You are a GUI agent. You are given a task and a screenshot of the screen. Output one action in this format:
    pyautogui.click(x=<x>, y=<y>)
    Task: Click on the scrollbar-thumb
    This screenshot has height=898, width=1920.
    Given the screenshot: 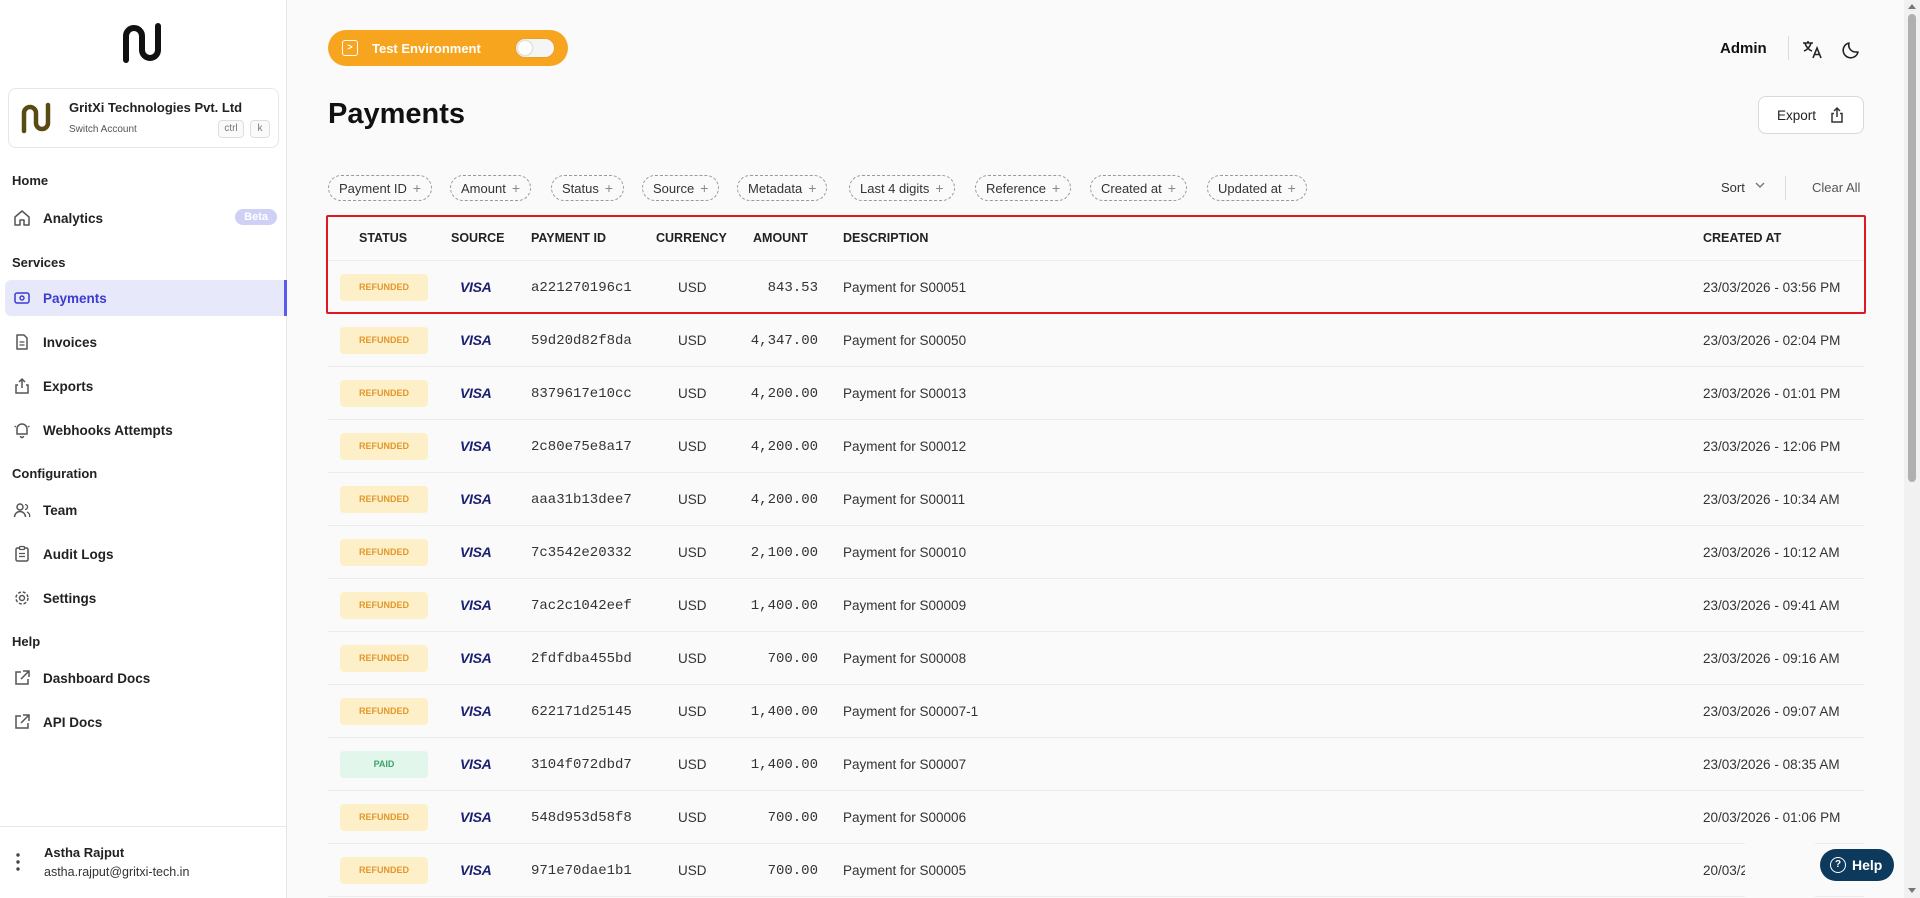 What is the action you would take?
    pyautogui.click(x=1912, y=248)
    